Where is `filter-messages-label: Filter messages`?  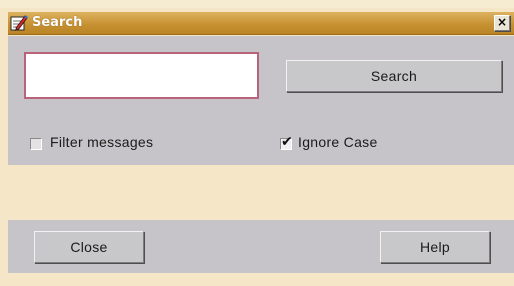 filter-messages-label: Filter messages is located at coordinates (102, 142).